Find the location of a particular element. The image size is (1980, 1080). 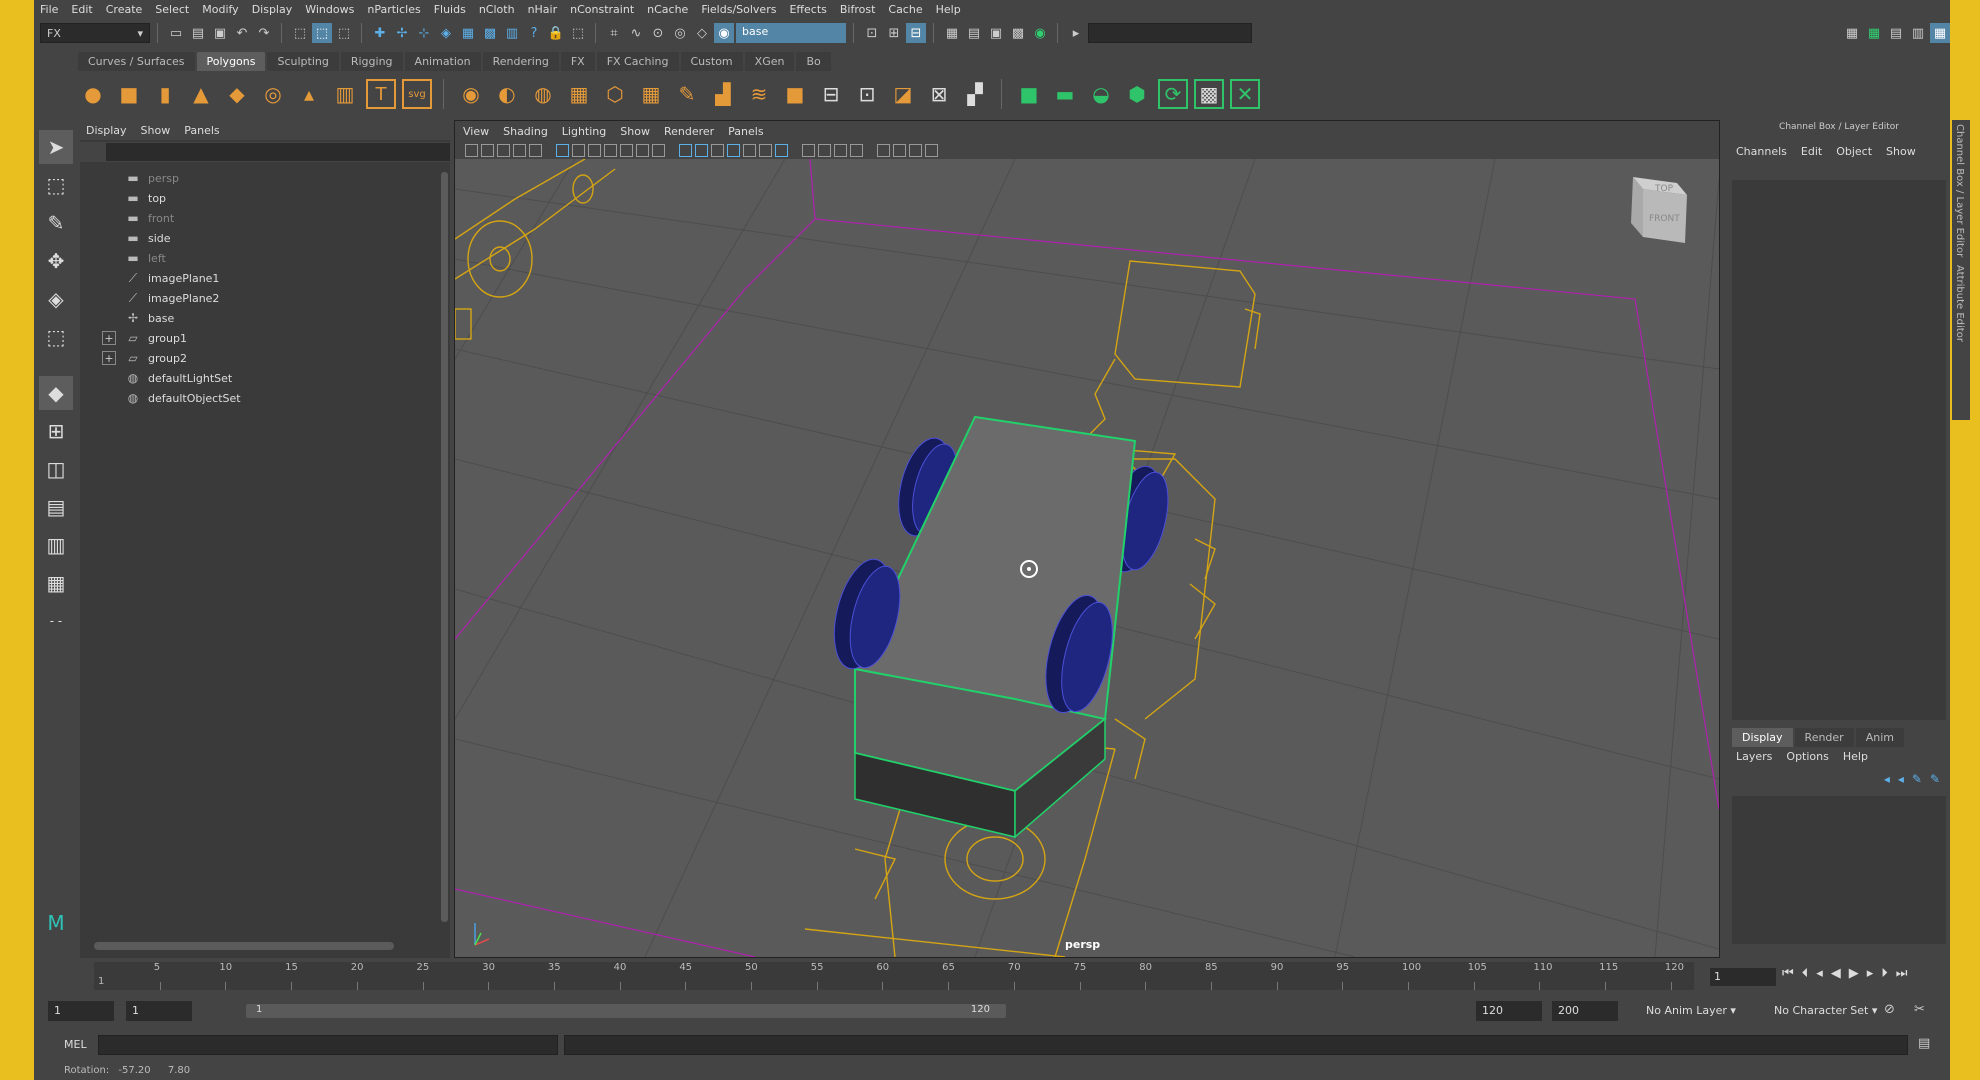

go-to-end-icon: ⏭ is located at coordinates (1902, 973).